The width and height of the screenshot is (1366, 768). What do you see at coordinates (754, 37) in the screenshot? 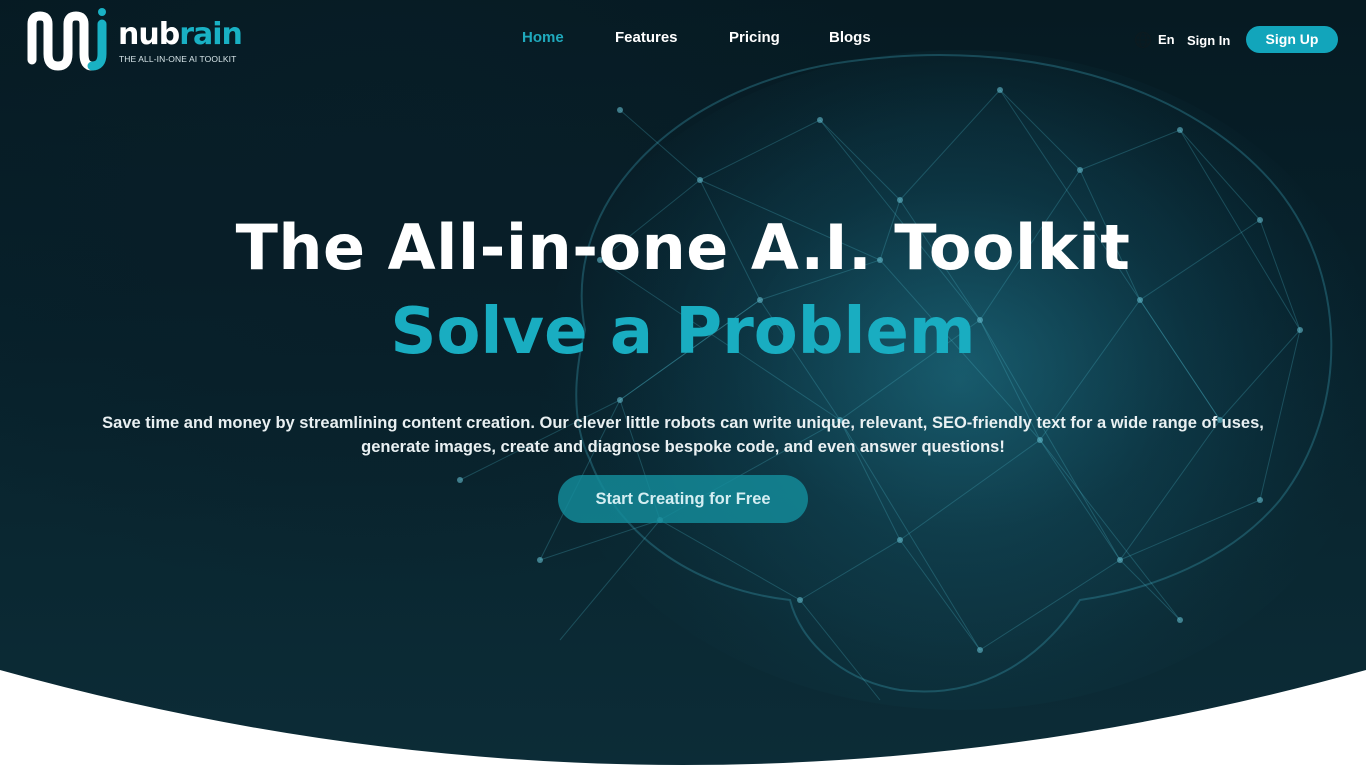
I see `nav-item-pricing: Pricing` at bounding box center [754, 37].